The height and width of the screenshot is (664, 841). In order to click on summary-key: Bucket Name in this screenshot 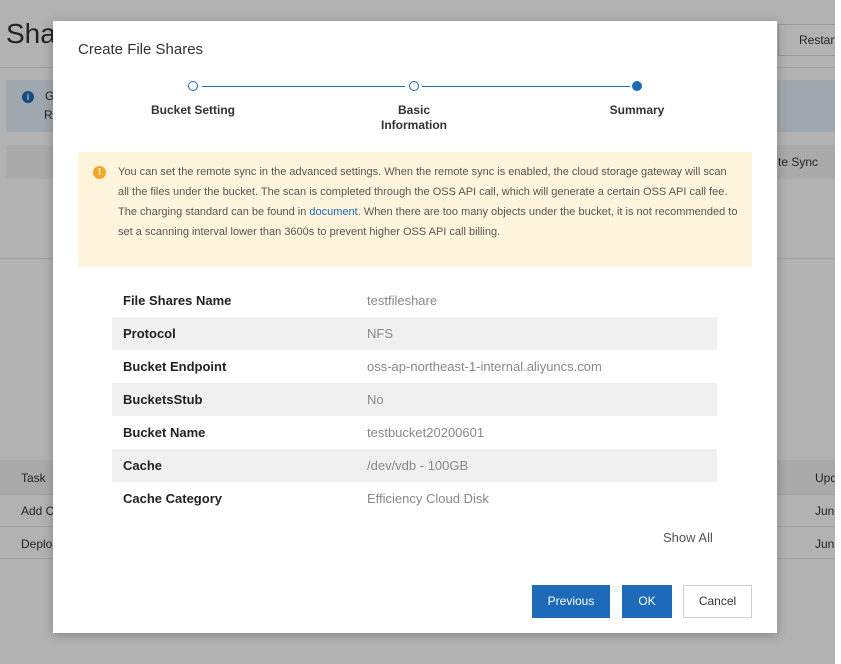, I will do `click(164, 432)`.